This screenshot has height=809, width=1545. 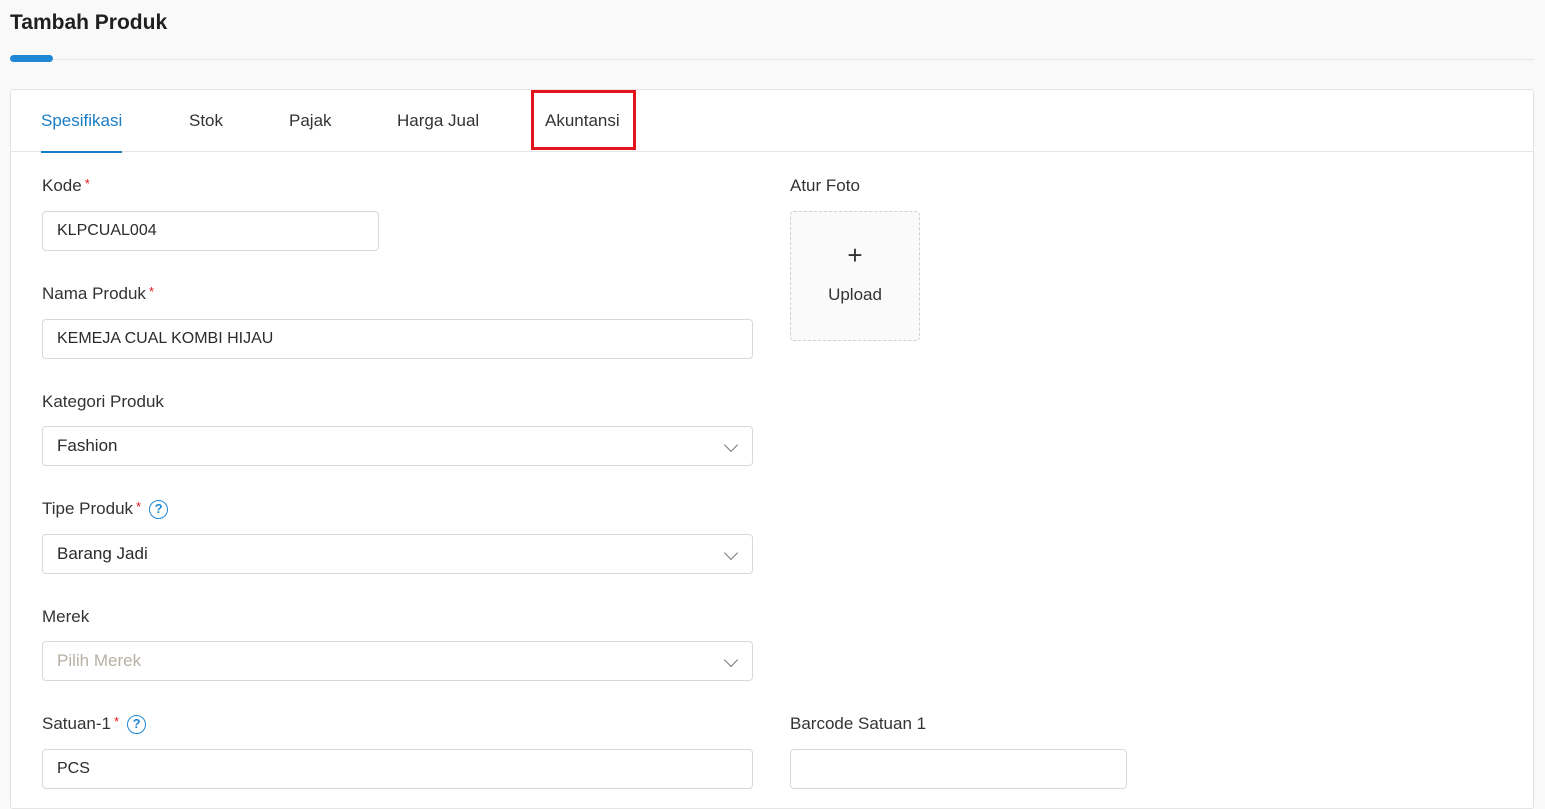 What do you see at coordinates (210, 231) in the screenshot?
I see `kode-input` at bounding box center [210, 231].